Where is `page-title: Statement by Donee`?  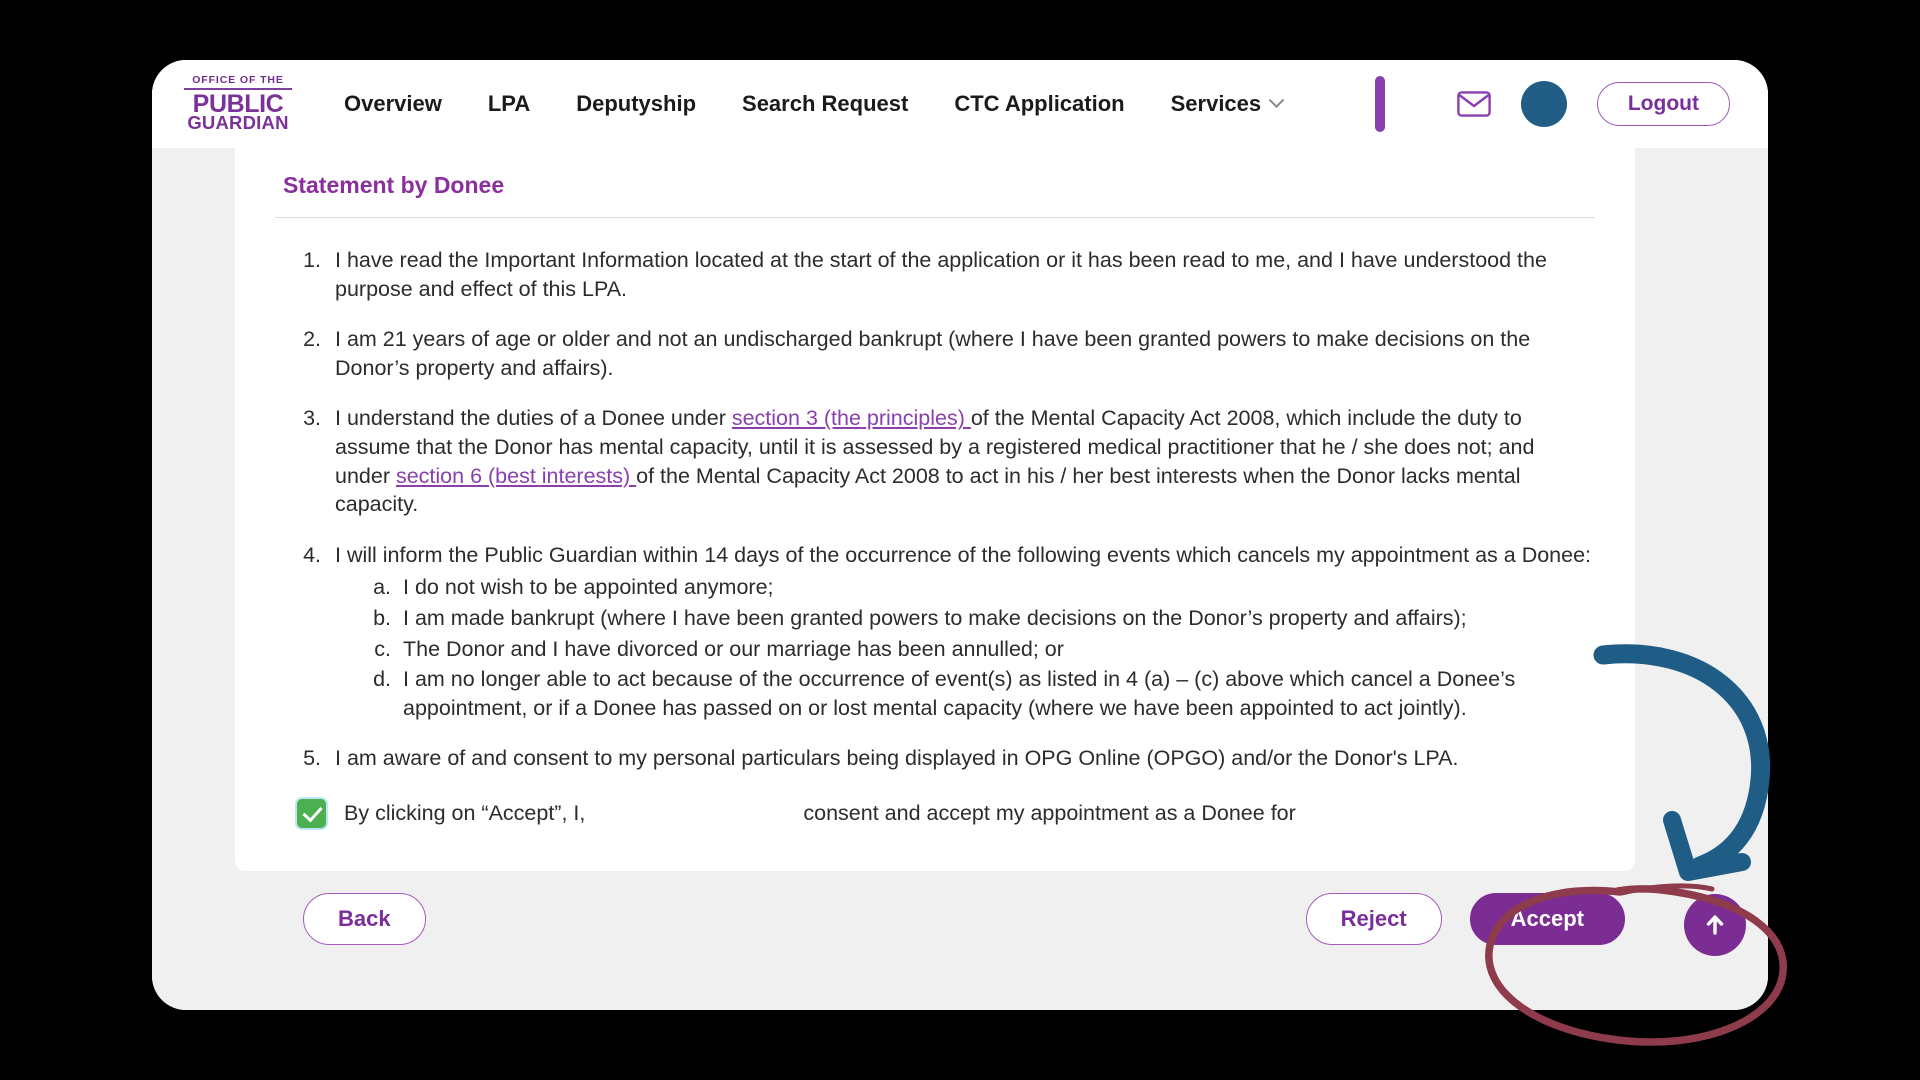
page-title: Statement by Donee is located at coordinates (394, 185).